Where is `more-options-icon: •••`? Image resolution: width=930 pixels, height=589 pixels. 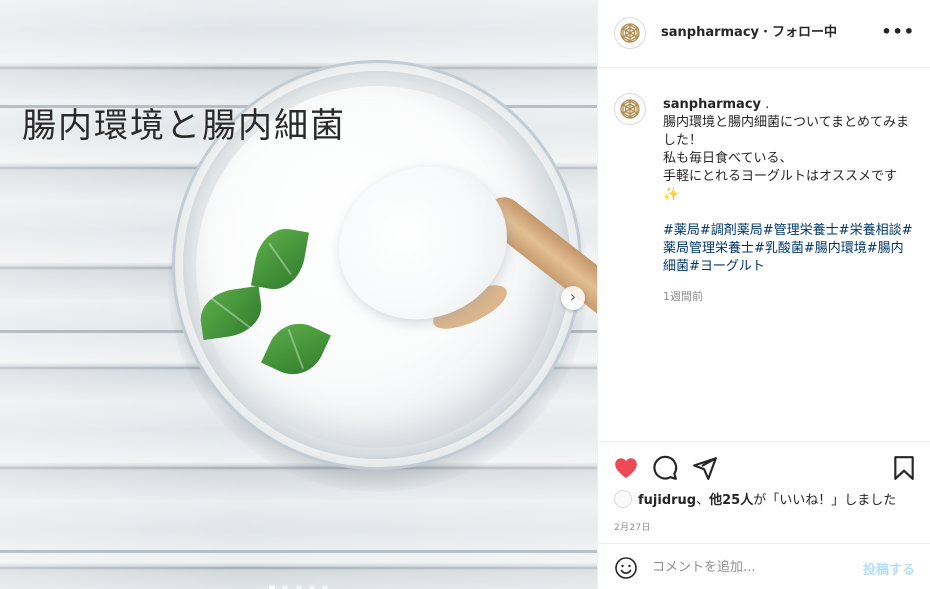
more-options-icon: ••• is located at coordinates (898, 31).